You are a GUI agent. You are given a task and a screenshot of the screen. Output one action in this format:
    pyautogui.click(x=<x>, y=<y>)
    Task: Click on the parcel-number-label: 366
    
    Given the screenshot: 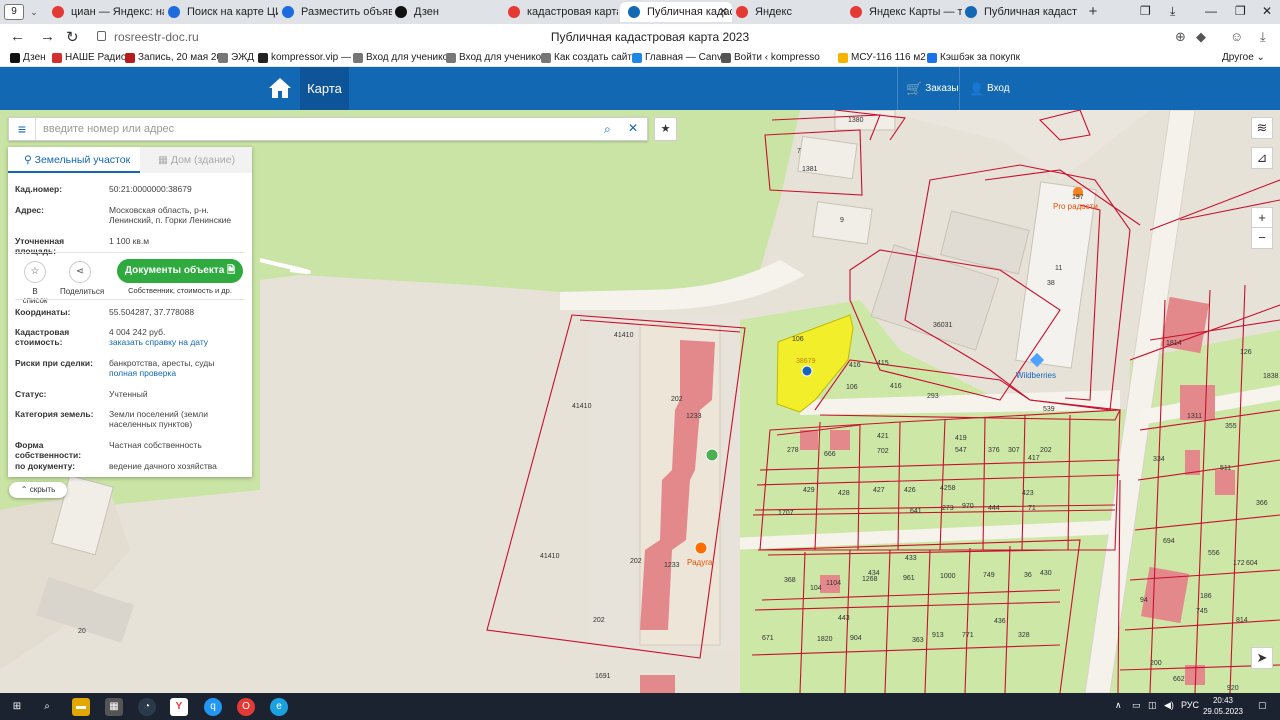 What is the action you would take?
    pyautogui.click(x=1262, y=503)
    